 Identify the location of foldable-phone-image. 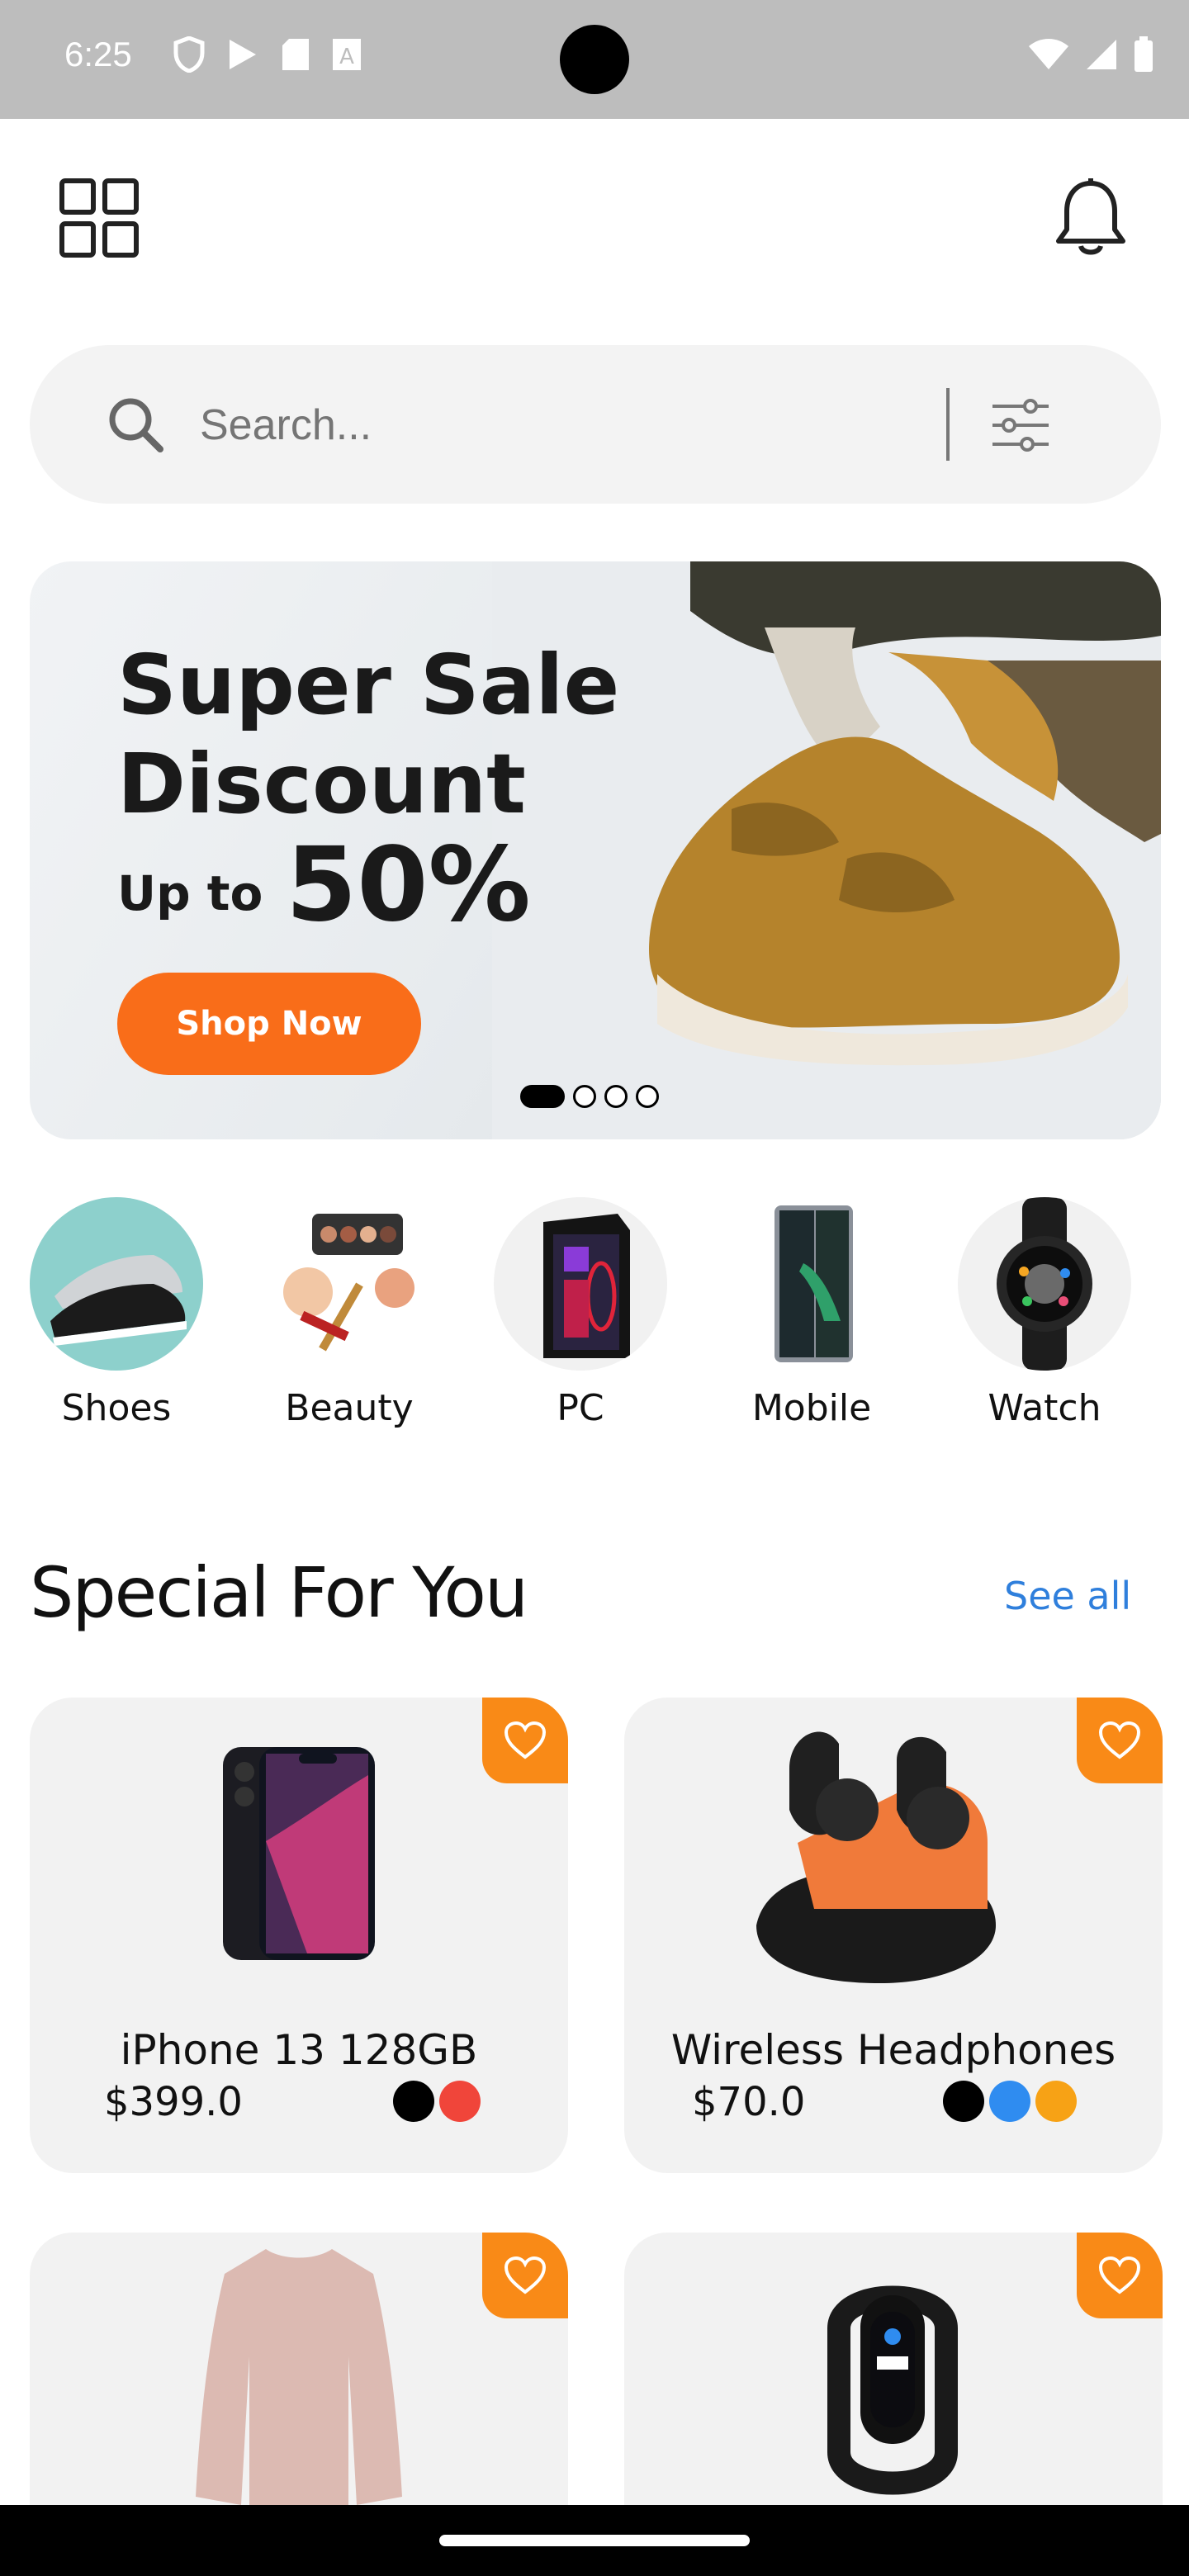
(811, 1284).